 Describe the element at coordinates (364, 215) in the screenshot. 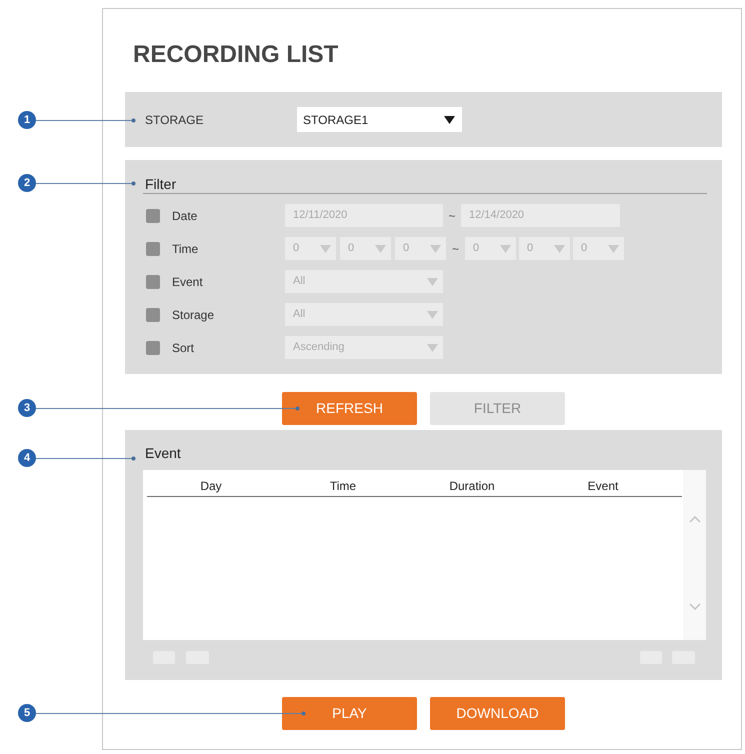

I see `date-field: 12/11/2020` at that location.